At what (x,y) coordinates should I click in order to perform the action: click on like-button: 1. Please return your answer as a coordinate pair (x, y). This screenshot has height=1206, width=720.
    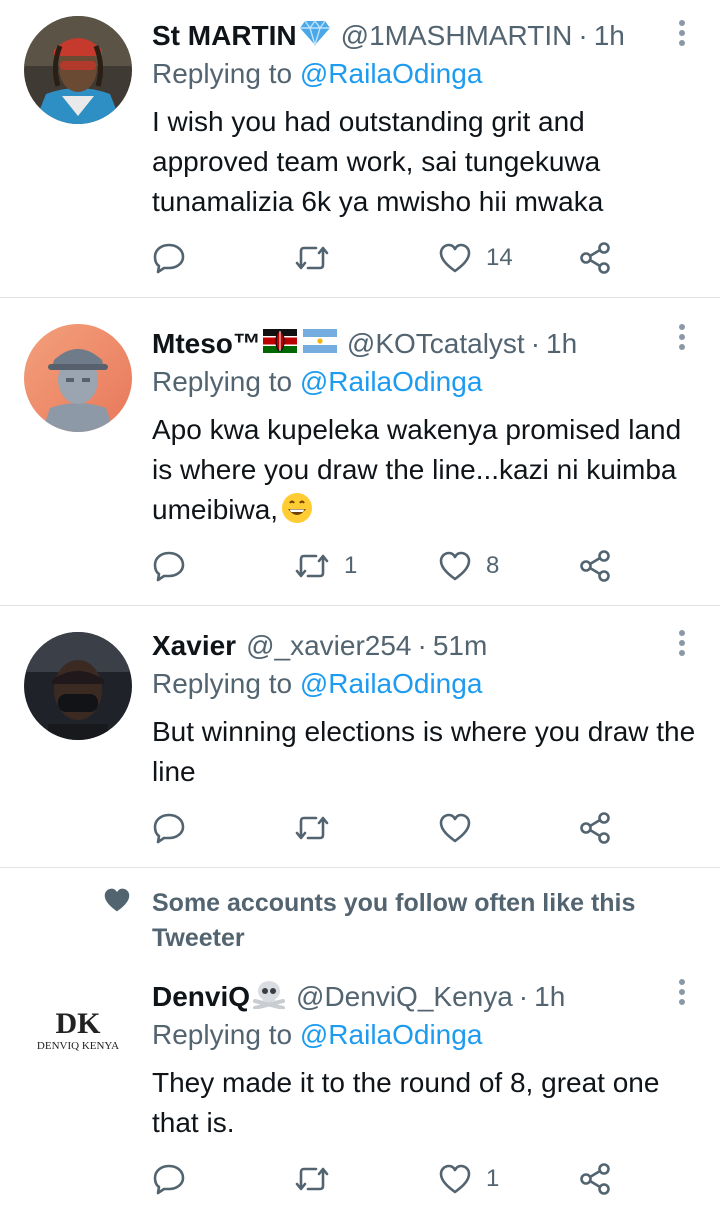
    Looking at the image, I should click on (468, 1179).